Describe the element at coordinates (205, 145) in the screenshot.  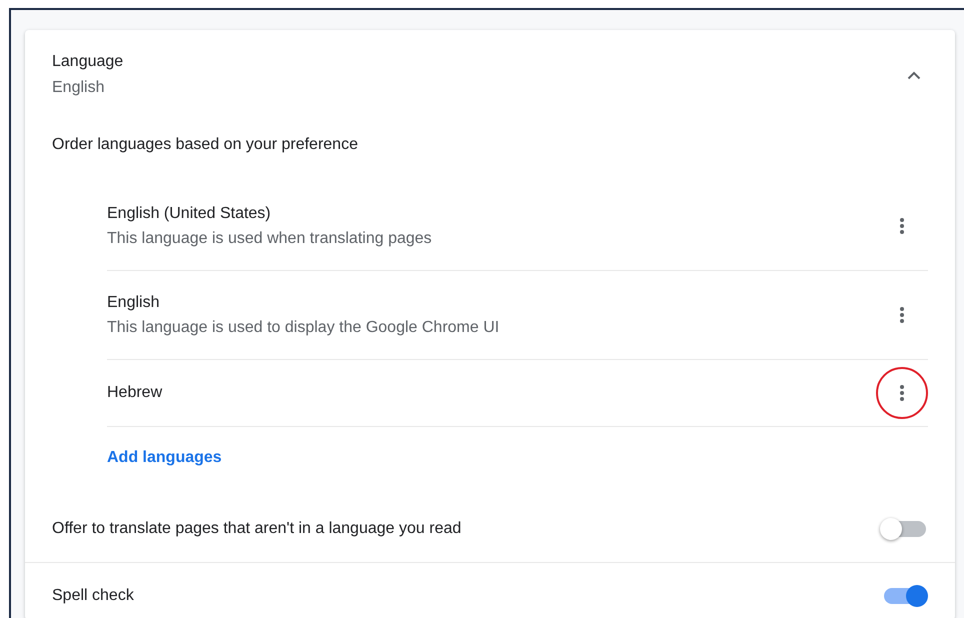
I see `order-heading: Order languages based on your preference` at that location.